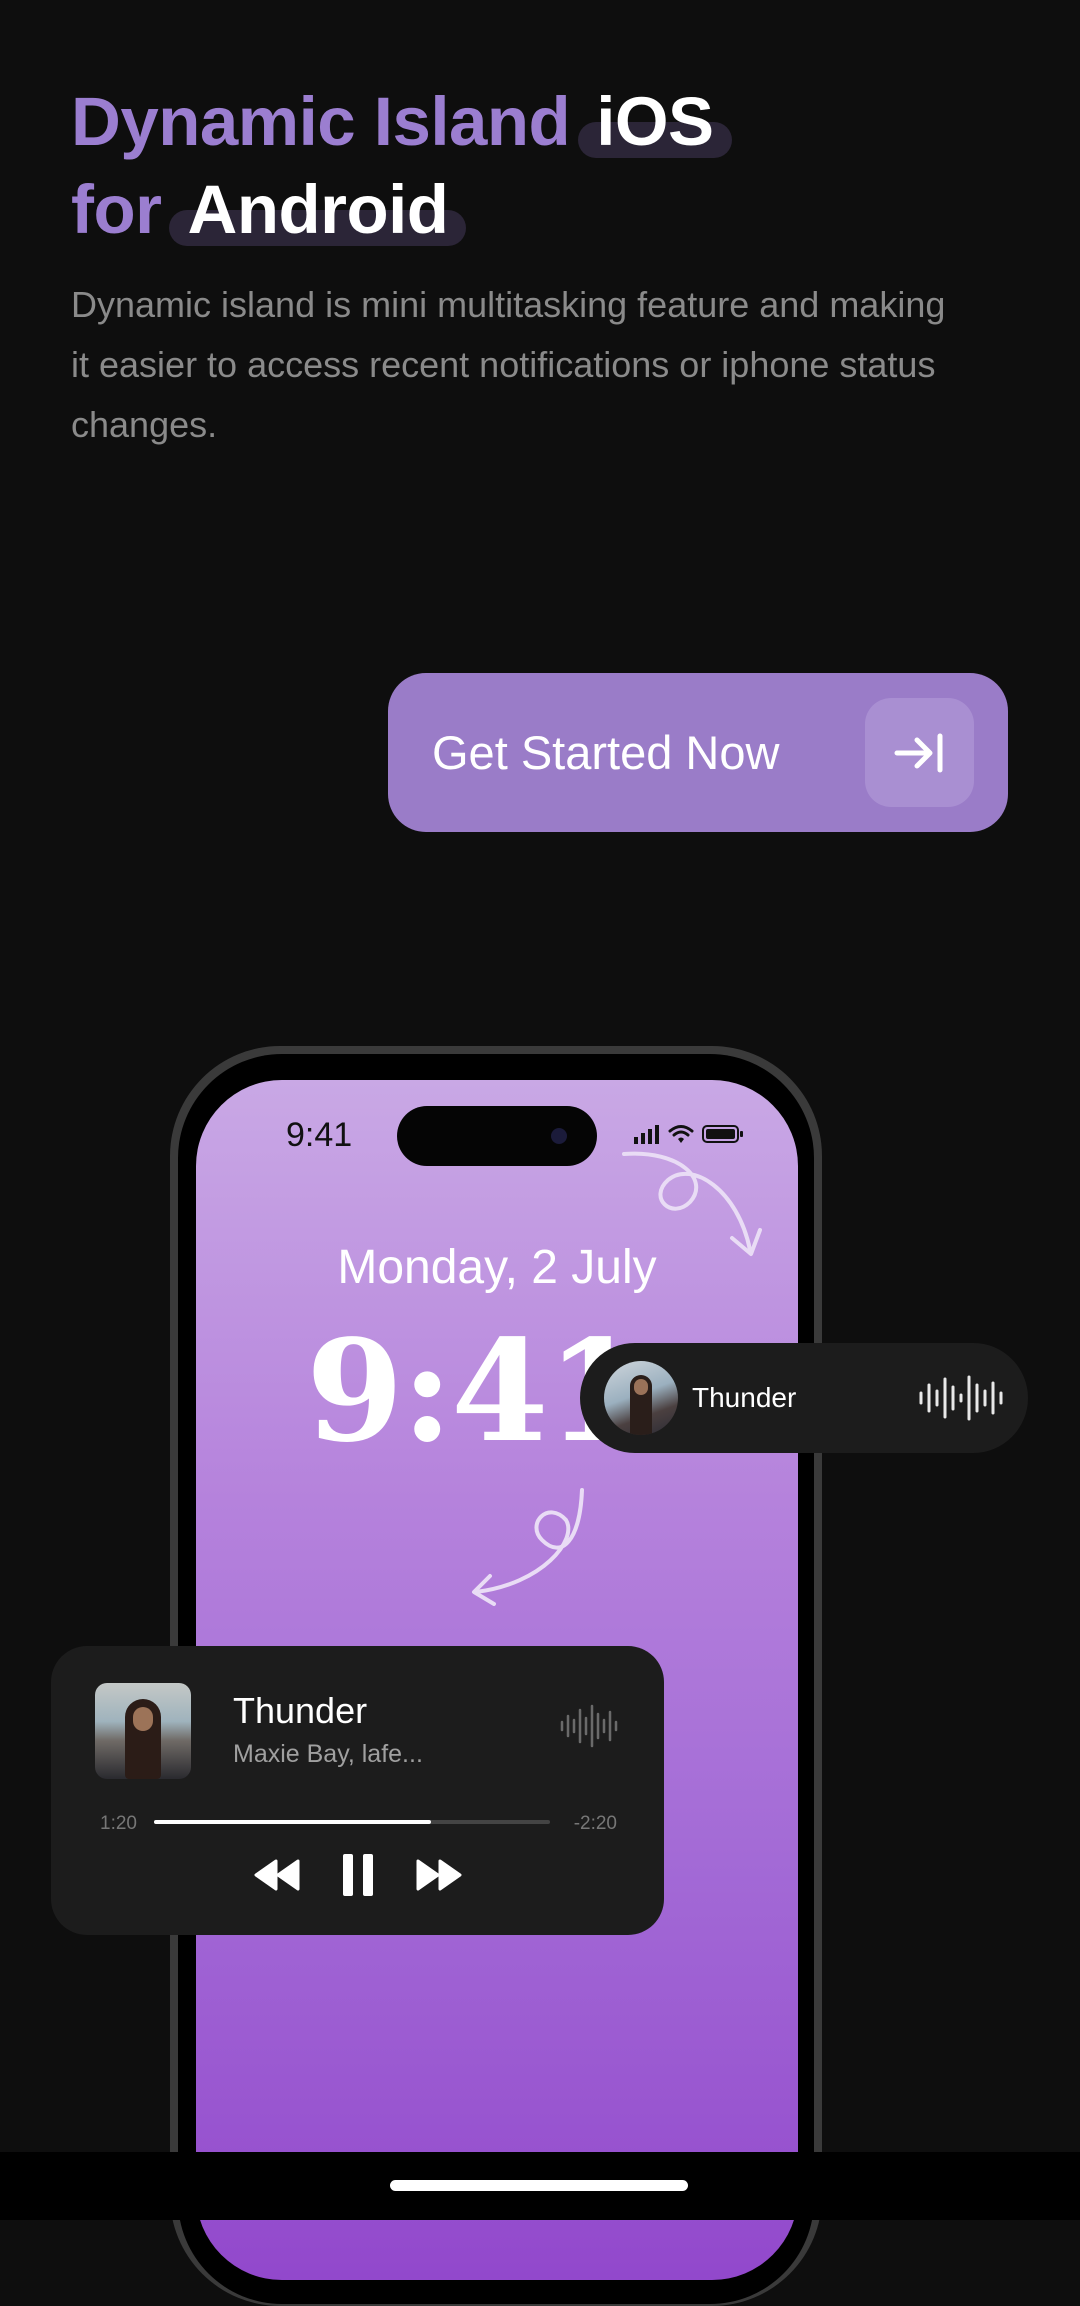 This screenshot has height=2306, width=1080. Describe the element at coordinates (919, 752) in the screenshot. I see `arrow-right-to-bar-icon` at that location.